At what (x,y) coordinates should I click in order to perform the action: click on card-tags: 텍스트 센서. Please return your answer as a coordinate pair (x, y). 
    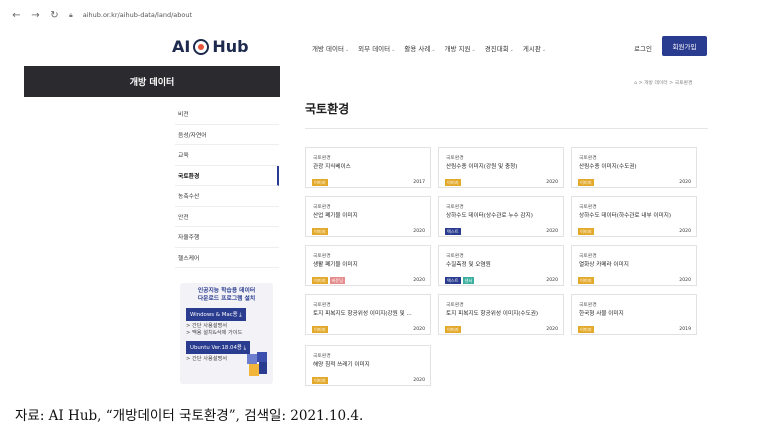
    Looking at the image, I should click on (460, 281).